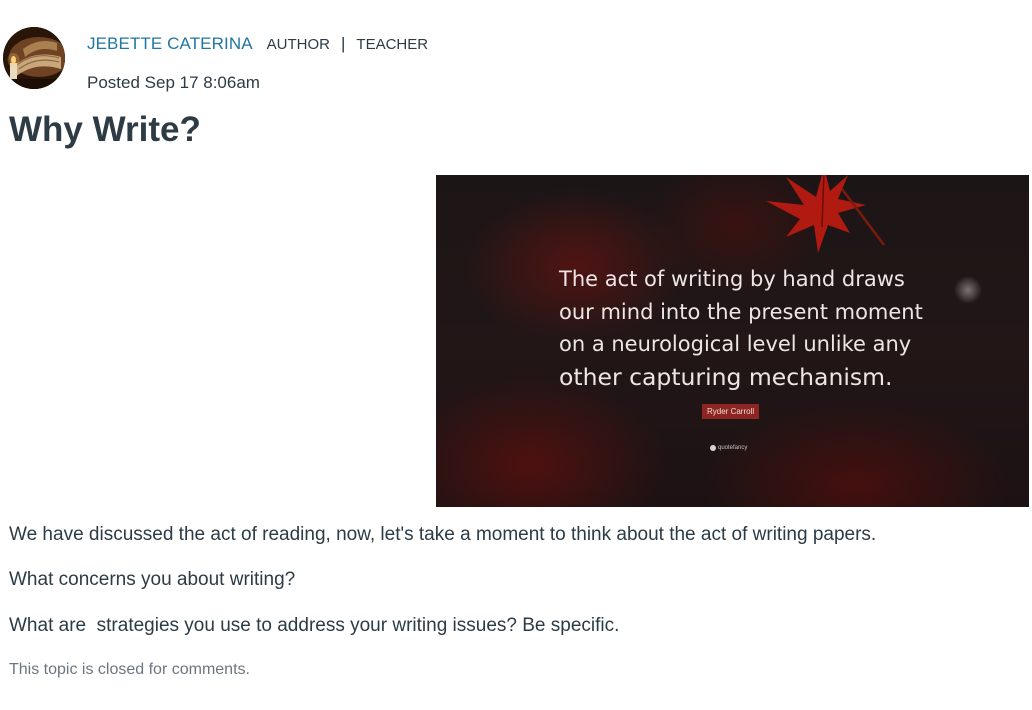 This screenshot has width=1032, height=710. I want to click on quote-line: our mind into the present moment, so click(741, 311).